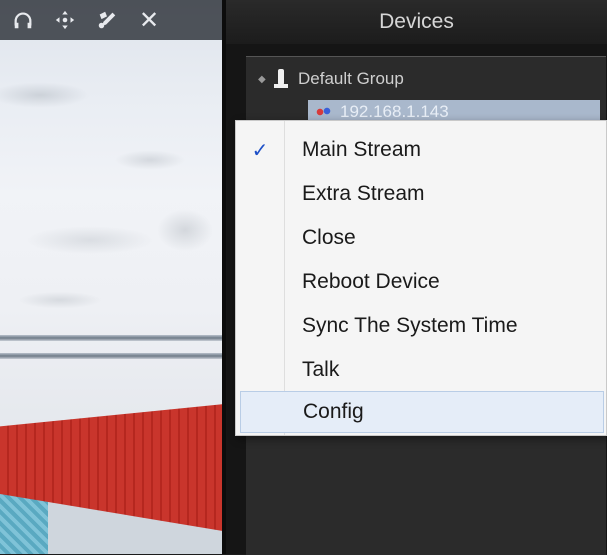 This screenshot has width=607, height=555. What do you see at coordinates (422, 412) in the screenshot?
I see `menu-item-config: Config` at bounding box center [422, 412].